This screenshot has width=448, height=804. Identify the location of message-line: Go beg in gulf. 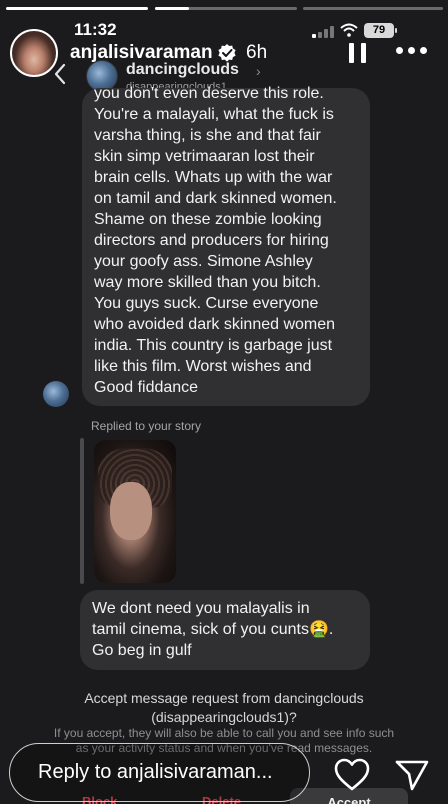
(142, 650).